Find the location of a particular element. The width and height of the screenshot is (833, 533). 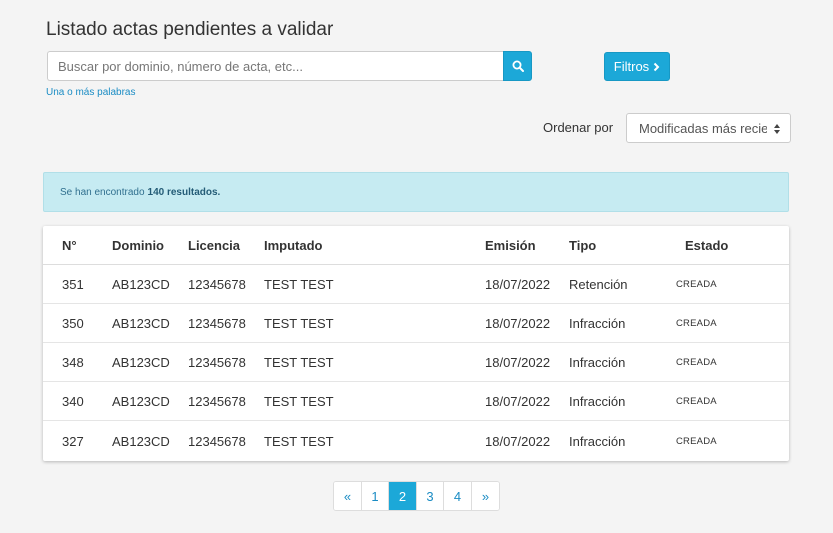

search-button is located at coordinates (517, 66).